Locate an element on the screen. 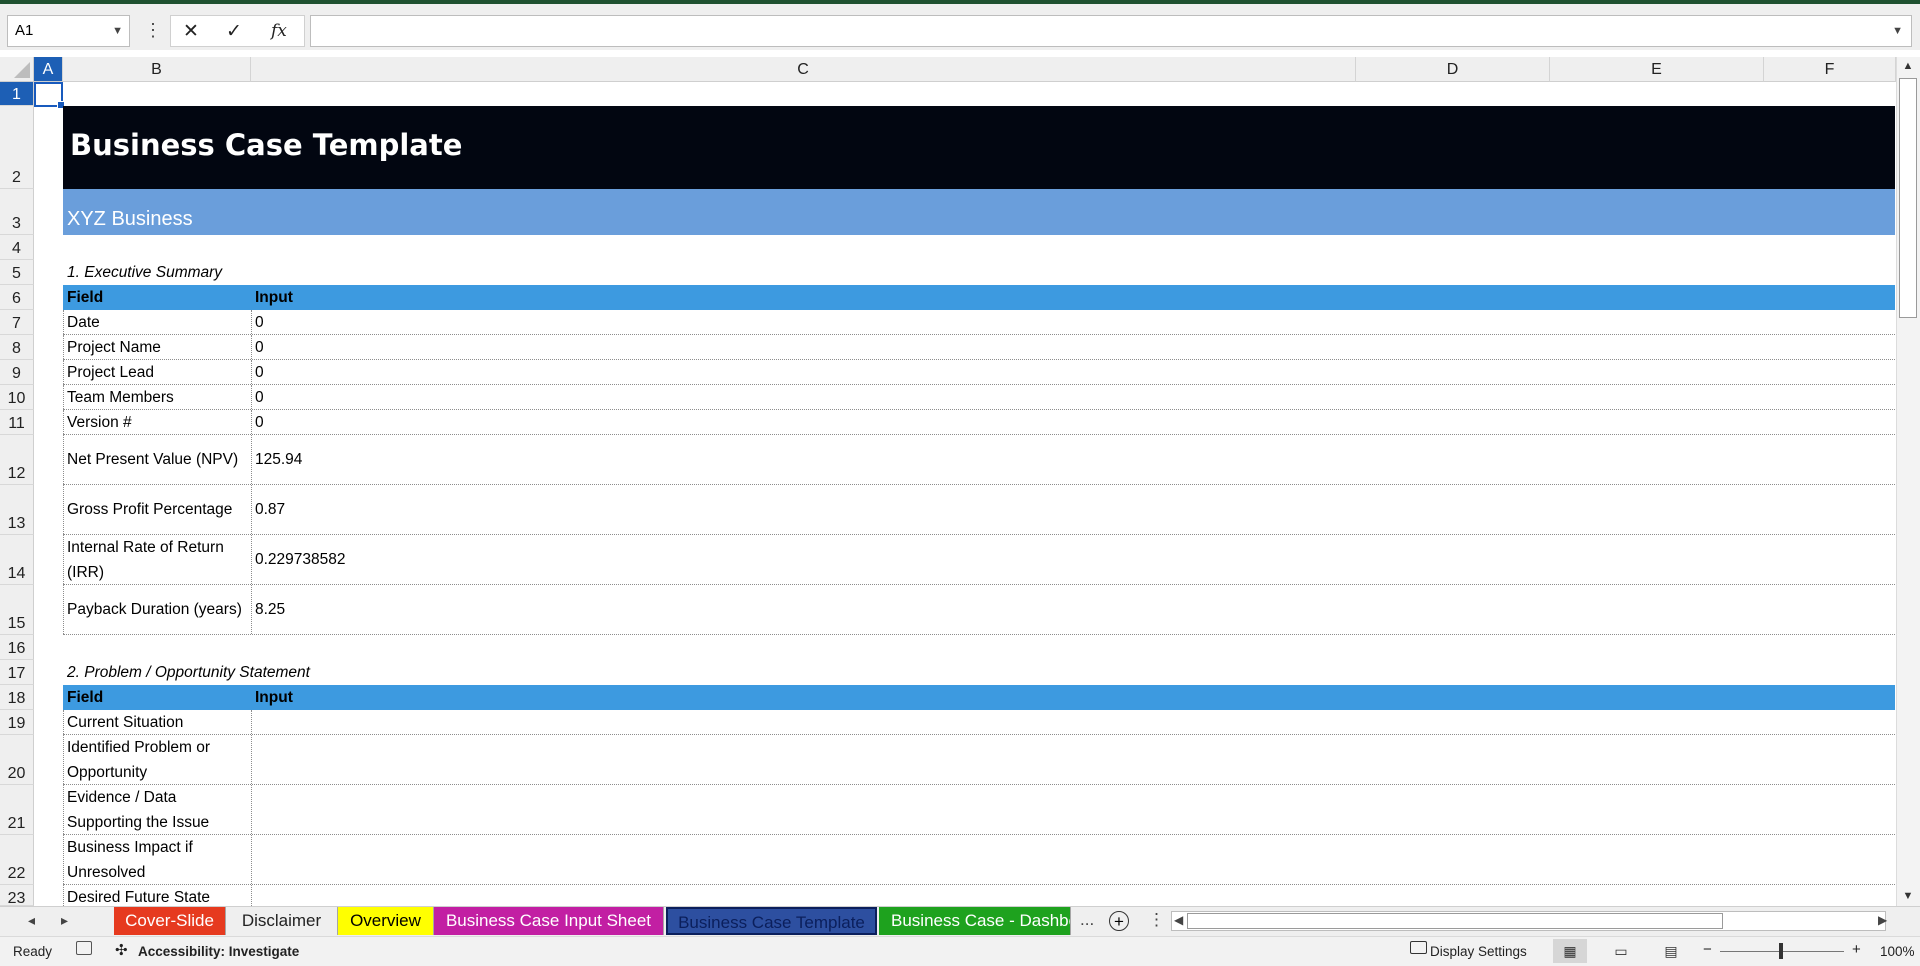 The image size is (1920, 966). table-row: Gross Profit Percentage 0.87 is located at coordinates (979, 510).